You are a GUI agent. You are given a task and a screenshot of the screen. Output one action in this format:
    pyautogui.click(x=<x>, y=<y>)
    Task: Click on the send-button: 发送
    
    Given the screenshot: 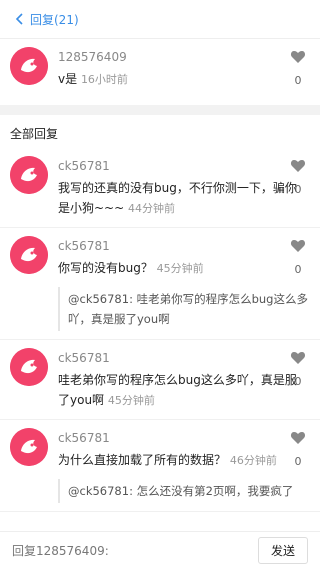 What is the action you would take?
    pyautogui.click(x=282, y=550)
    